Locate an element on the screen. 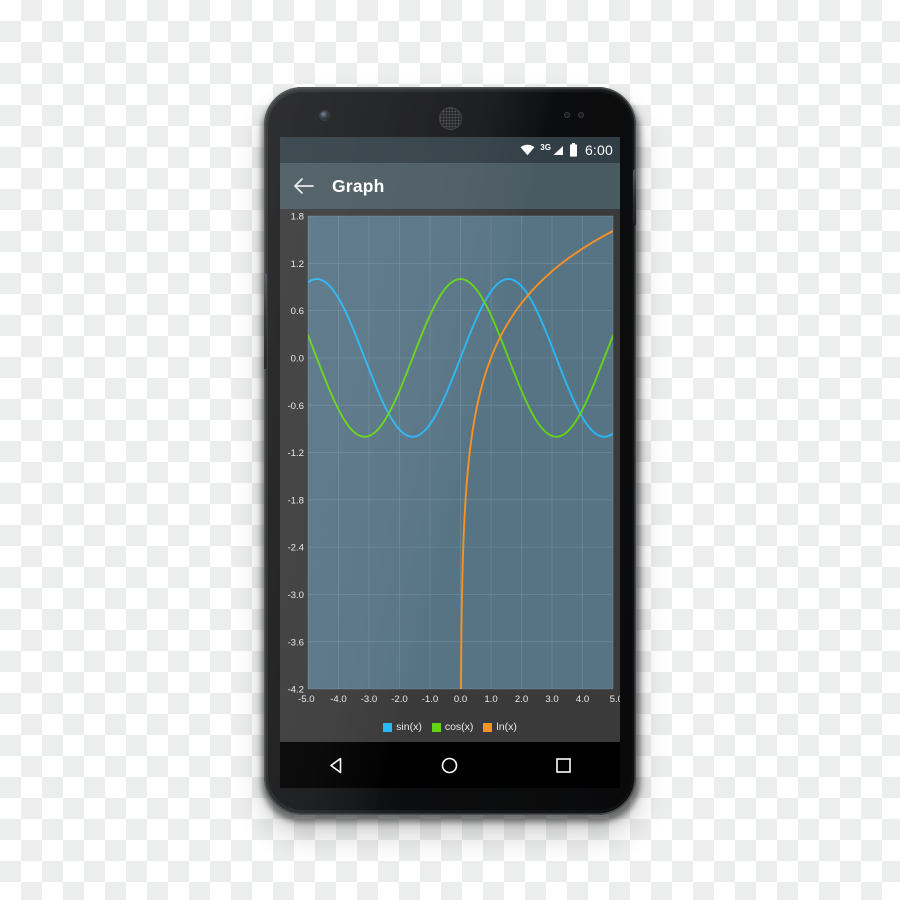  y-tick-label: 1.8 is located at coordinates (297, 217).